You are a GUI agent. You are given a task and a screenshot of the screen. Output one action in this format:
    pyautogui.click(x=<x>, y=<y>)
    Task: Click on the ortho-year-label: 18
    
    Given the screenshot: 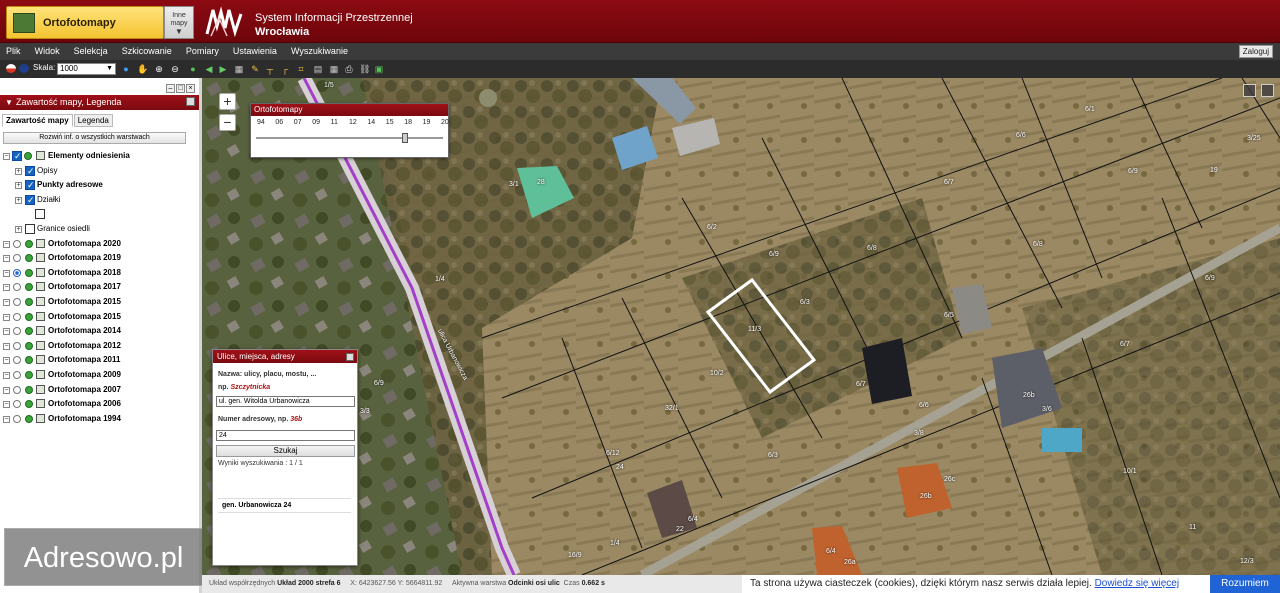 What is the action you would take?
    pyautogui.click(x=408, y=122)
    